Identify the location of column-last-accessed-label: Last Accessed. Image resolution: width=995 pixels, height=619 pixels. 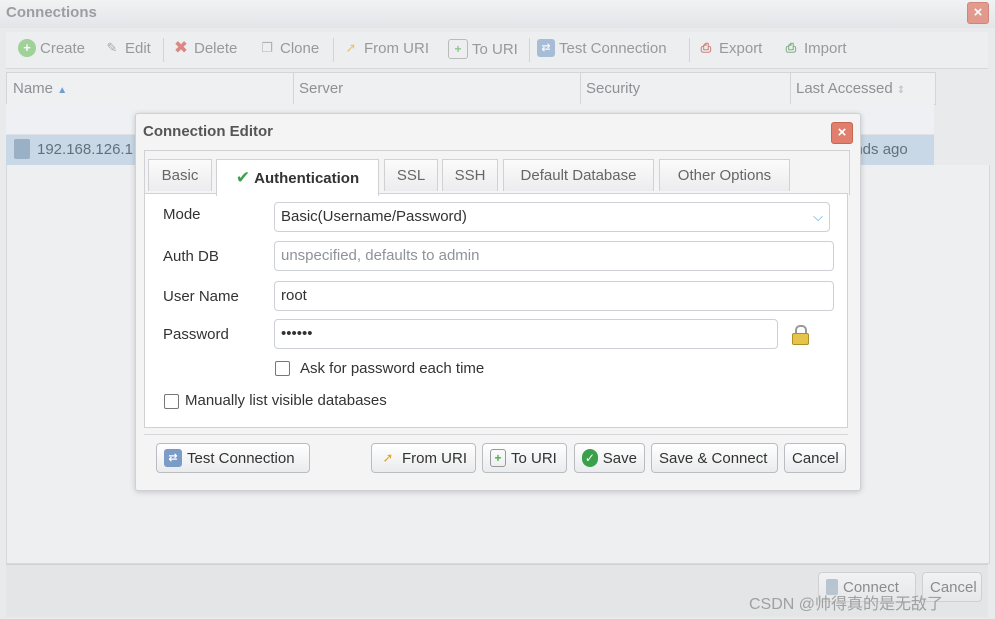
(844, 88).